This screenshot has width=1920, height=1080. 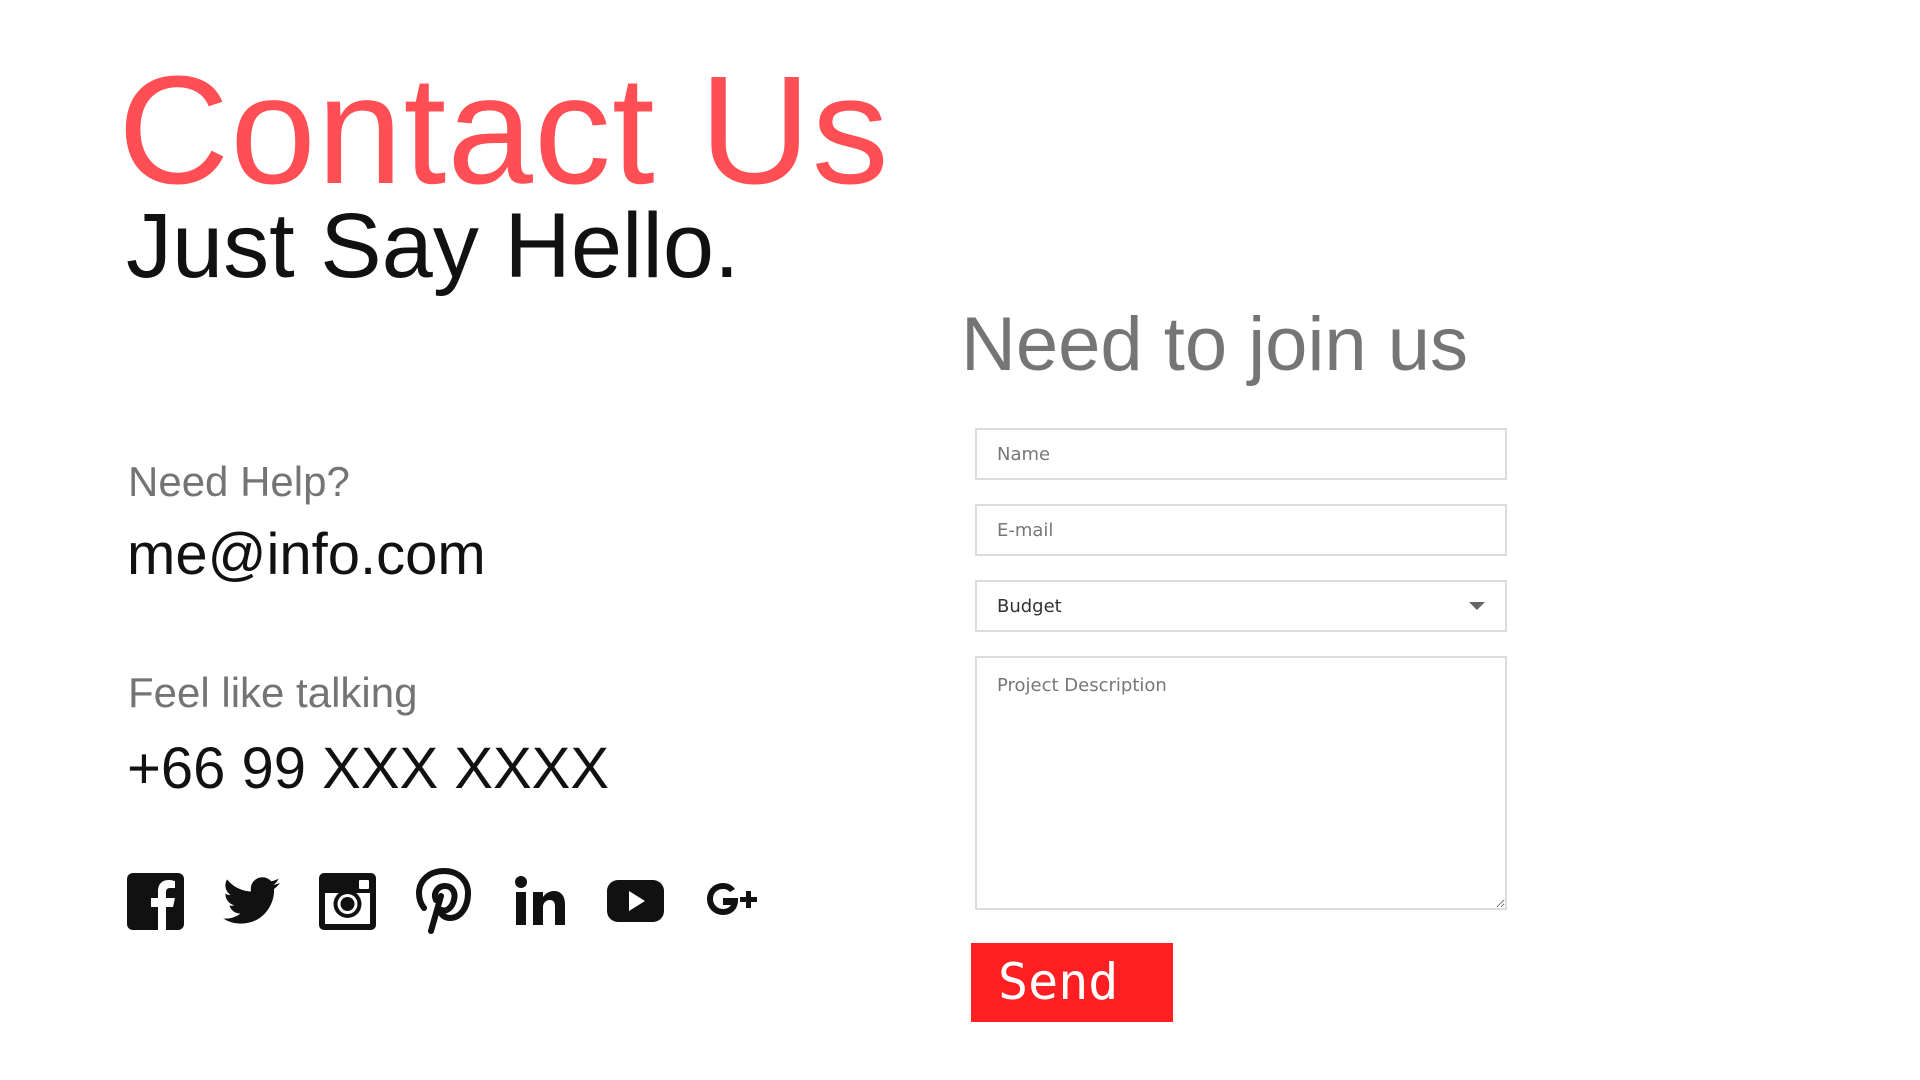 What do you see at coordinates (239, 481) in the screenshot?
I see `help-label: Need Help?` at bounding box center [239, 481].